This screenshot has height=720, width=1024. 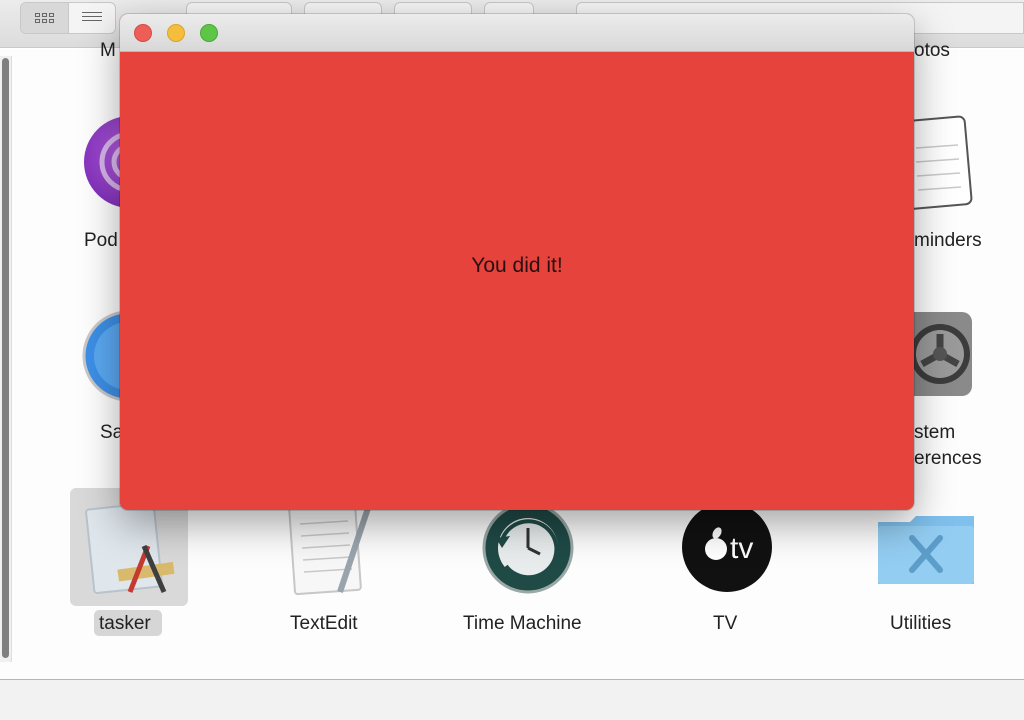 I want to click on close-button, so click(x=143, y=33).